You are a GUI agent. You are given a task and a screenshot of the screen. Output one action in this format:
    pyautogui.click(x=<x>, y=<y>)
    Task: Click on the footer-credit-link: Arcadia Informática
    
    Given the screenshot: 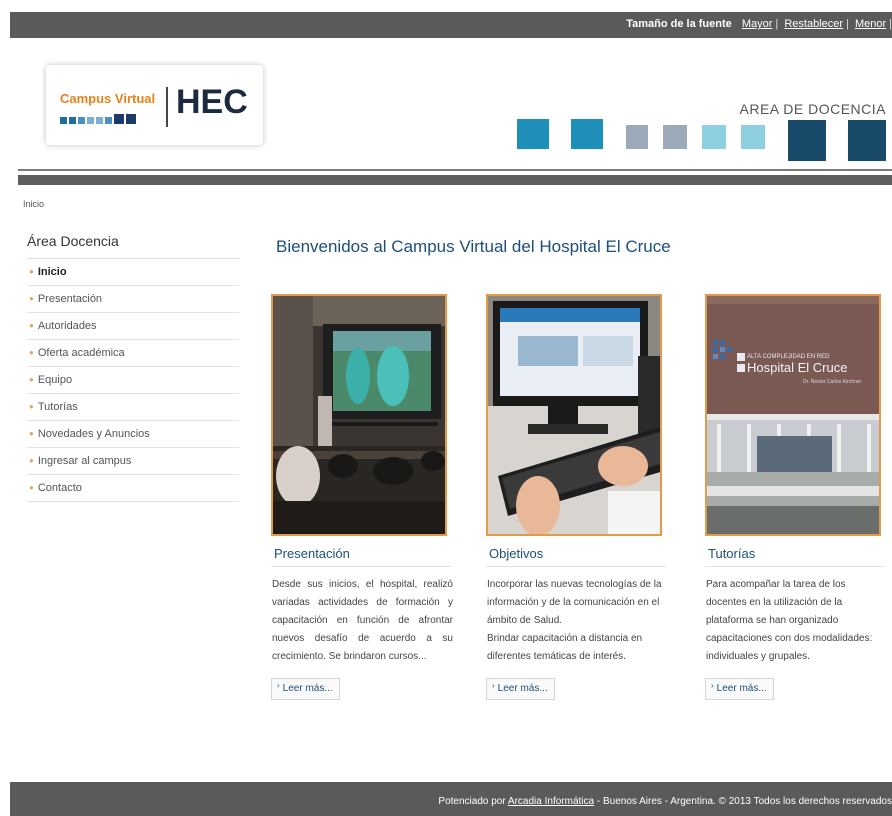 What is the action you would take?
    pyautogui.click(x=551, y=801)
    